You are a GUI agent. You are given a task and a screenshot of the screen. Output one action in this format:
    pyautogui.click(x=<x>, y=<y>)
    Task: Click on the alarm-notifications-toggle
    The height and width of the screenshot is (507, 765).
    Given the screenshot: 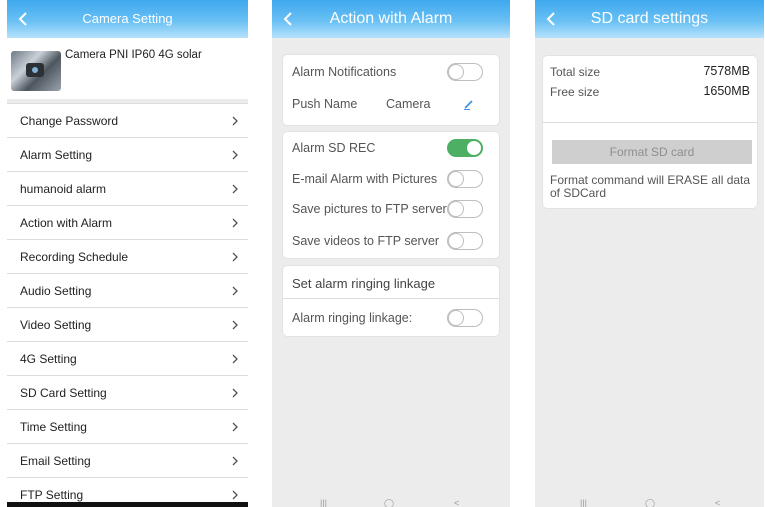 What is the action you would take?
    pyautogui.click(x=465, y=72)
    